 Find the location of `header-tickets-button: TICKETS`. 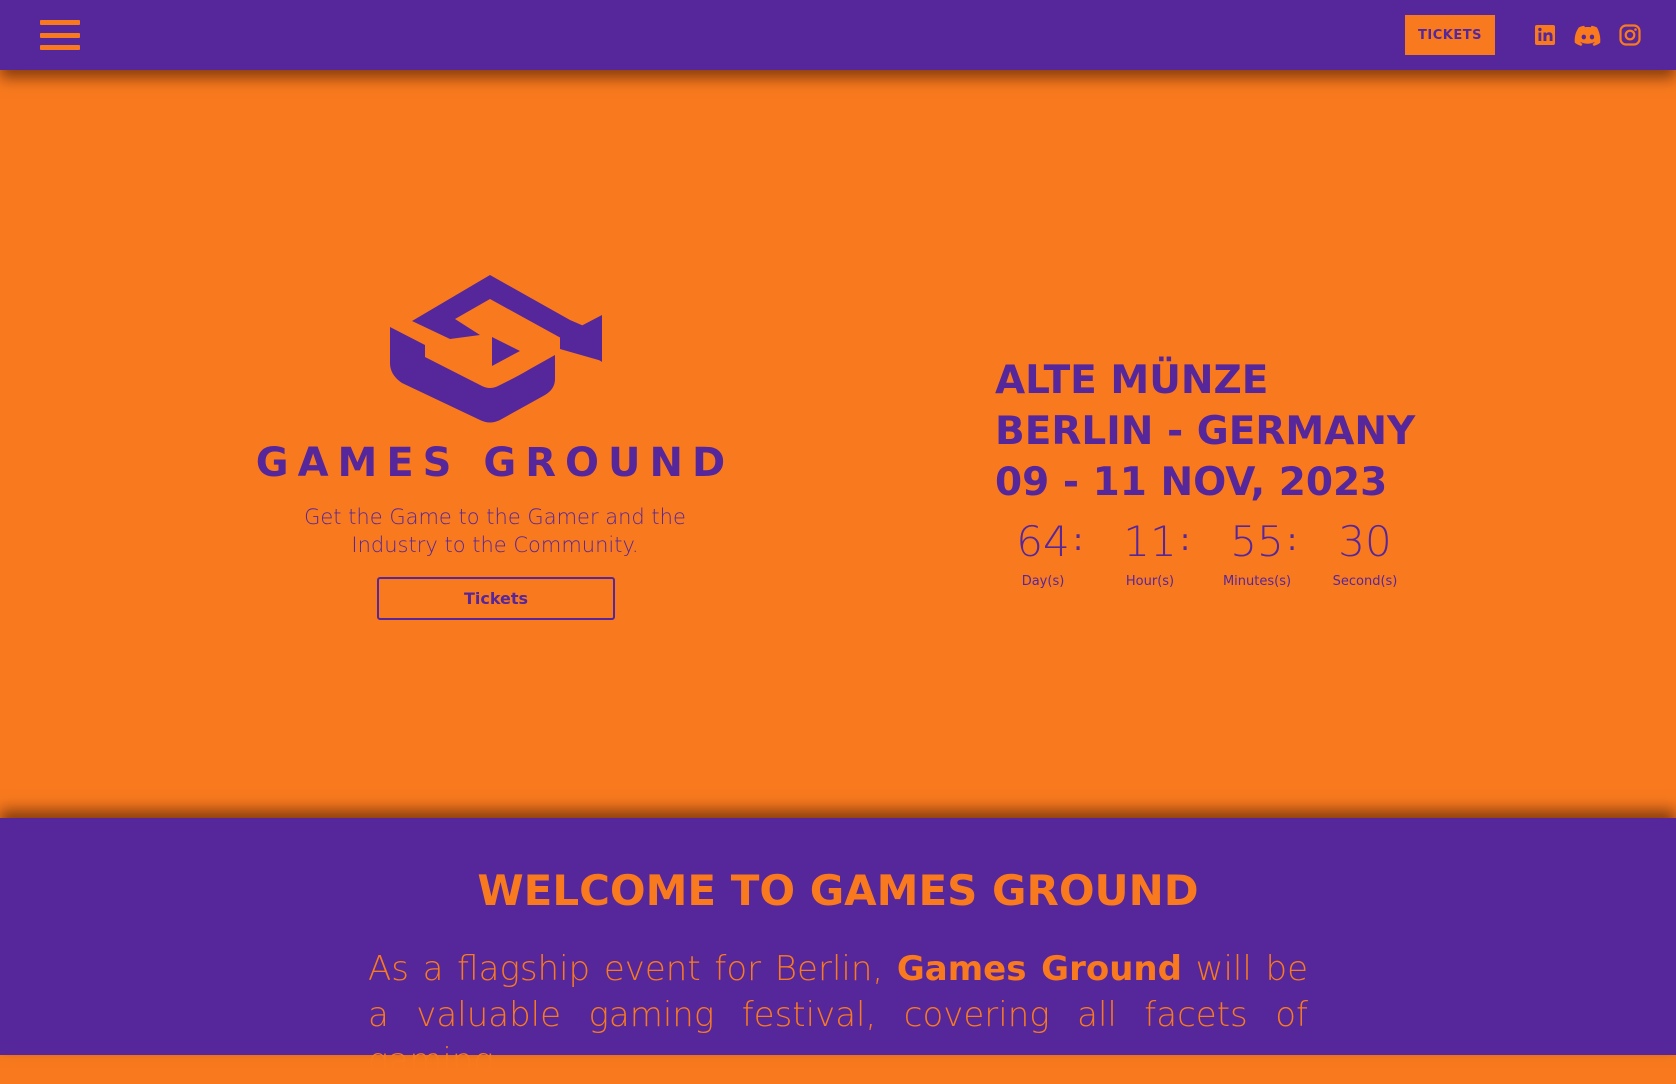

header-tickets-button: TICKETS is located at coordinates (1450, 35).